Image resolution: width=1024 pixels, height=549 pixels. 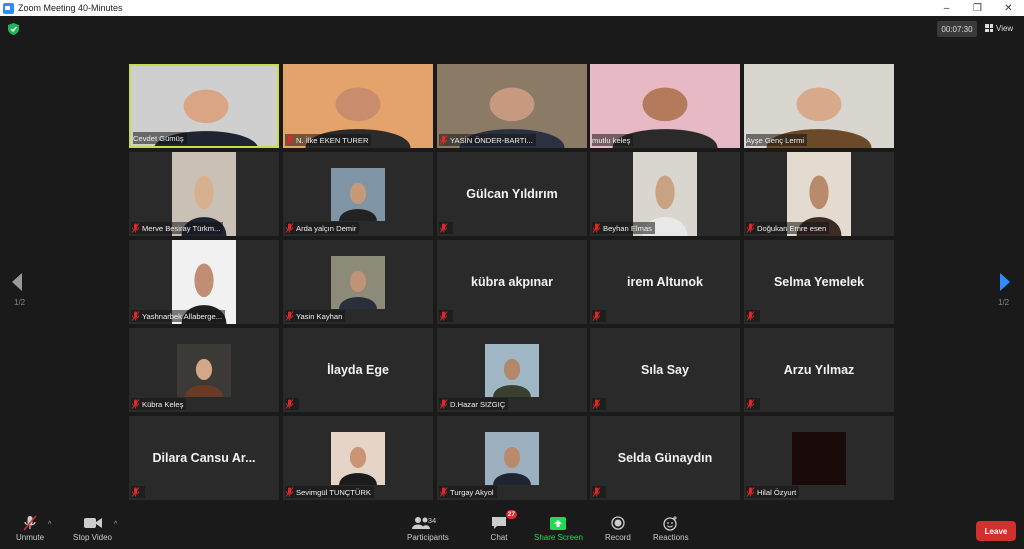 What do you see at coordinates (428, 528) in the screenshot?
I see `participants-button: 34 Participants` at bounding box center [428, 528].